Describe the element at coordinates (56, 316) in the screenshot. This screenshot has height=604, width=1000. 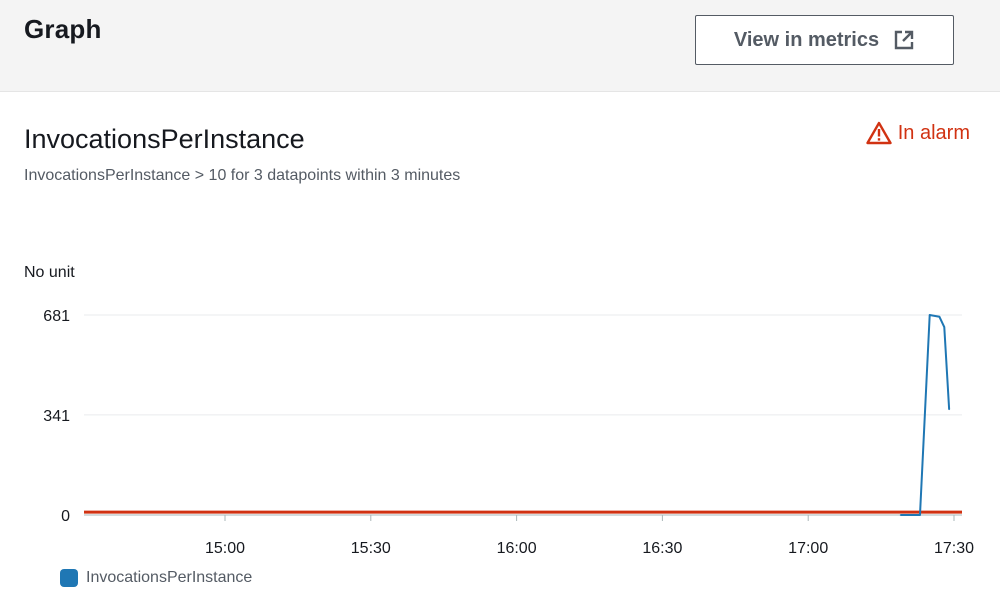
I see `y-tick-label: 681` at that location.